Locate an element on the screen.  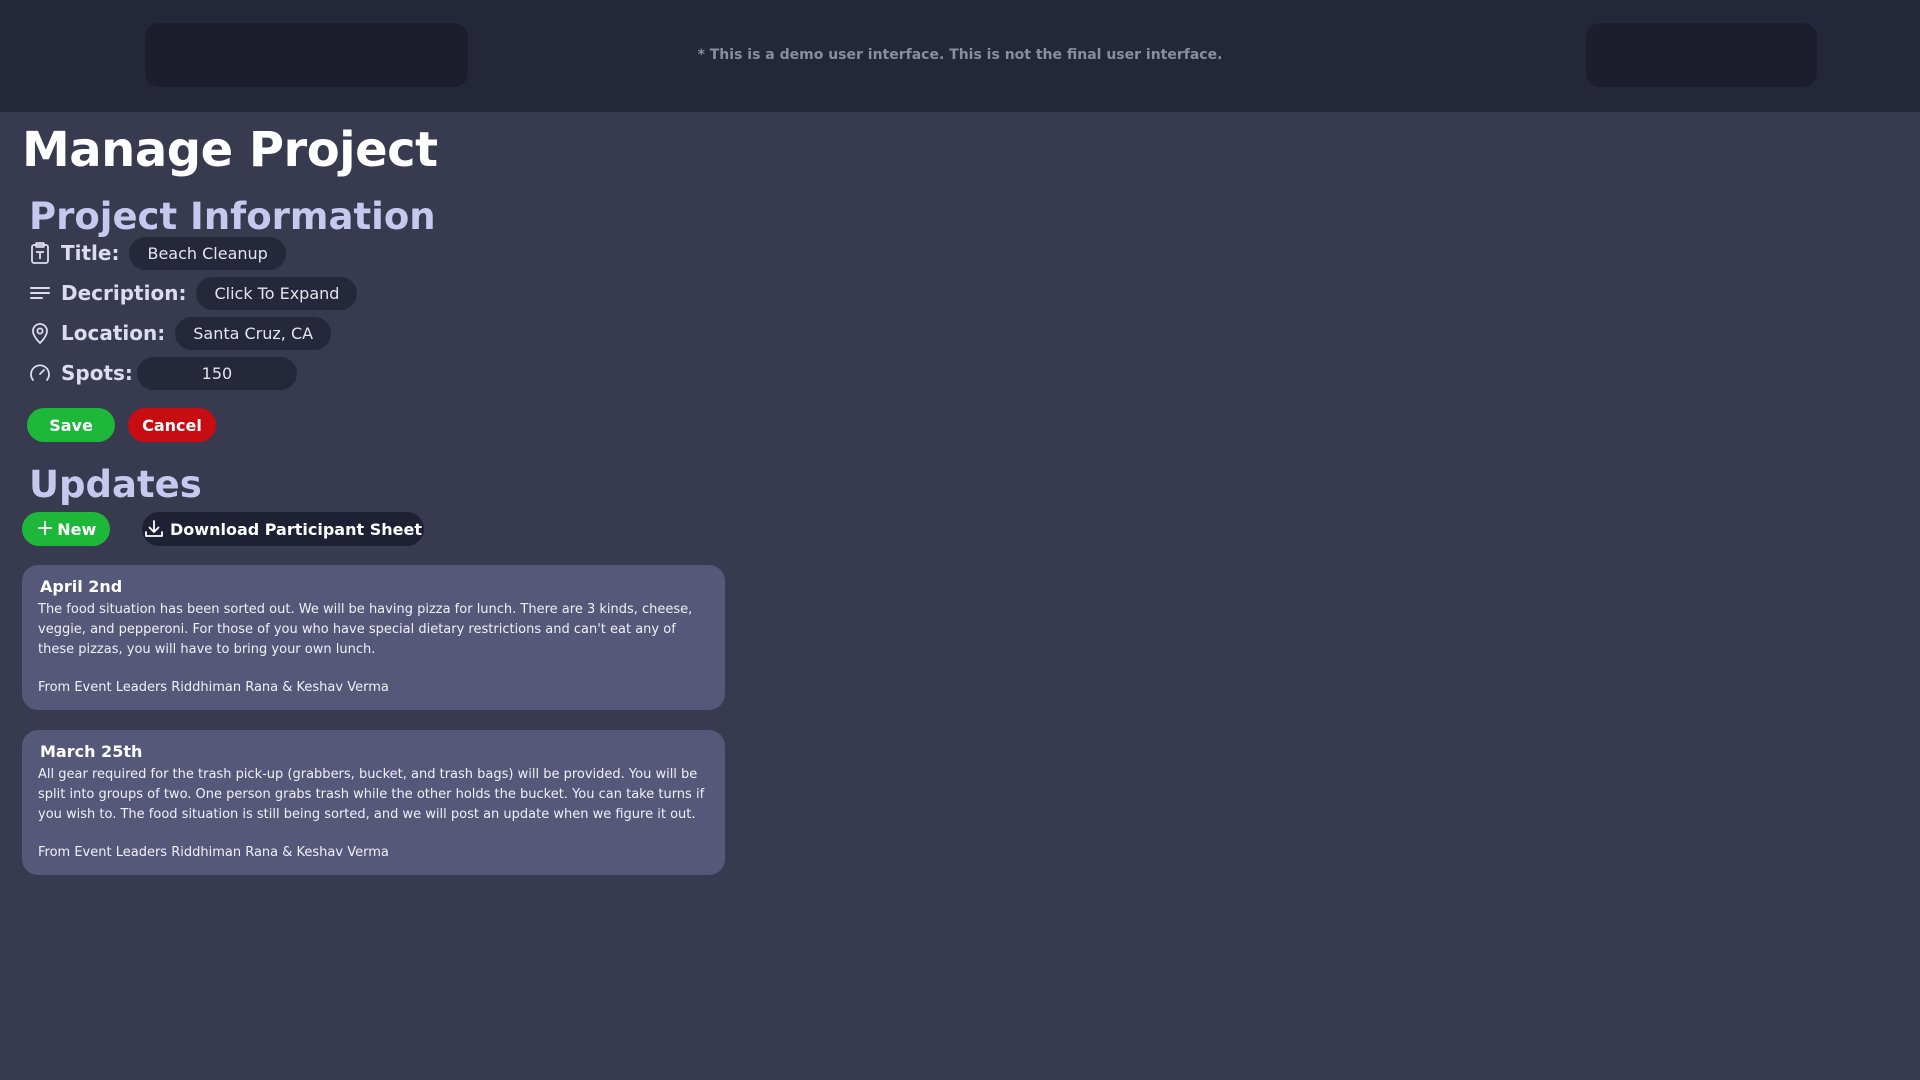
title-input: Beach Cleanup is located at coordinates (207, 253).